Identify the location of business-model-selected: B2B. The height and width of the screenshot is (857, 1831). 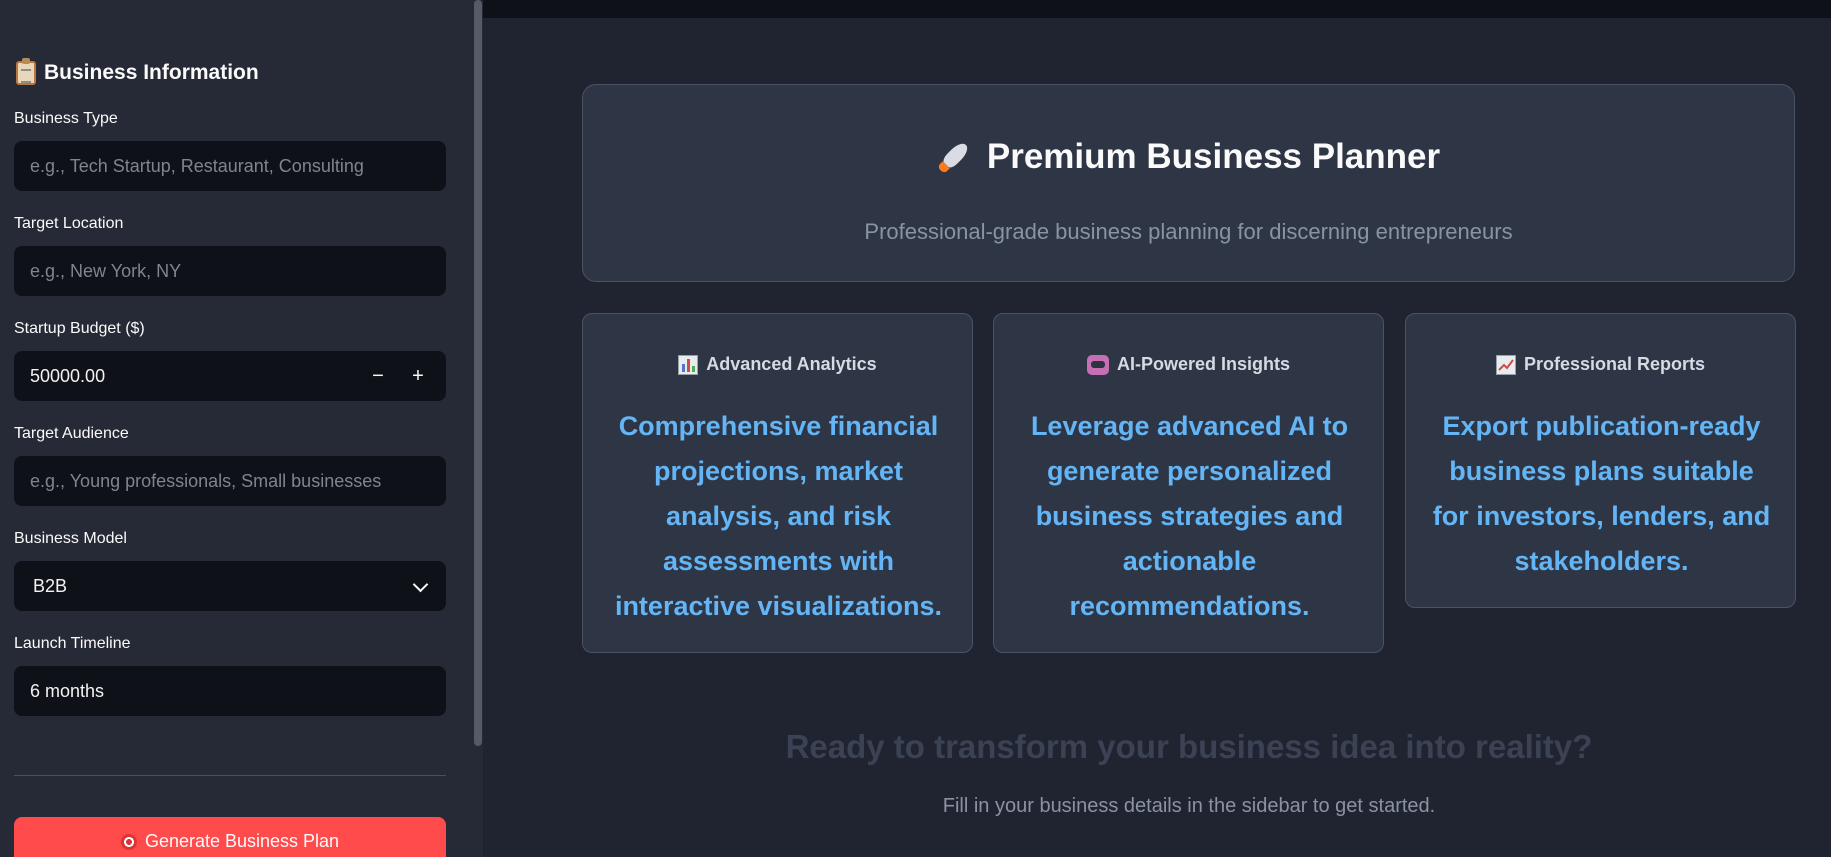
(50, 585).